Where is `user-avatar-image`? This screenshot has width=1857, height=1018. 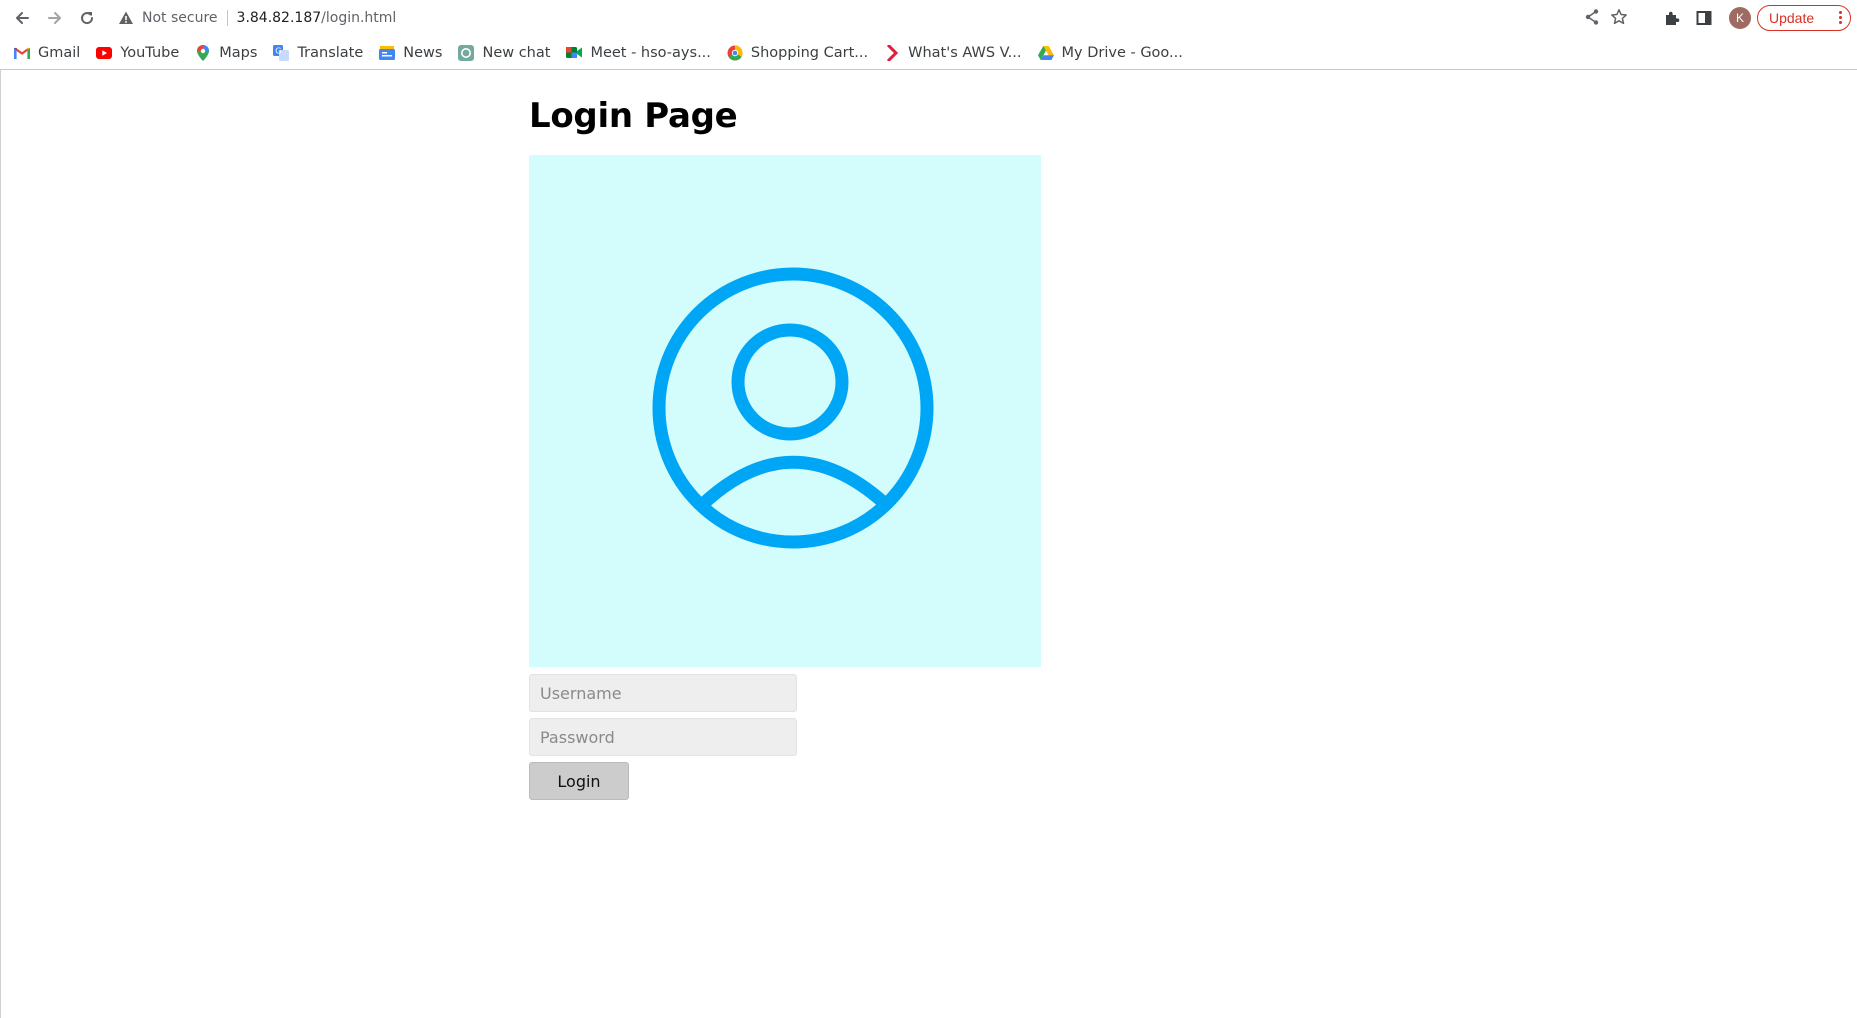
user-avatar-image is located at coordinates (785, 411).